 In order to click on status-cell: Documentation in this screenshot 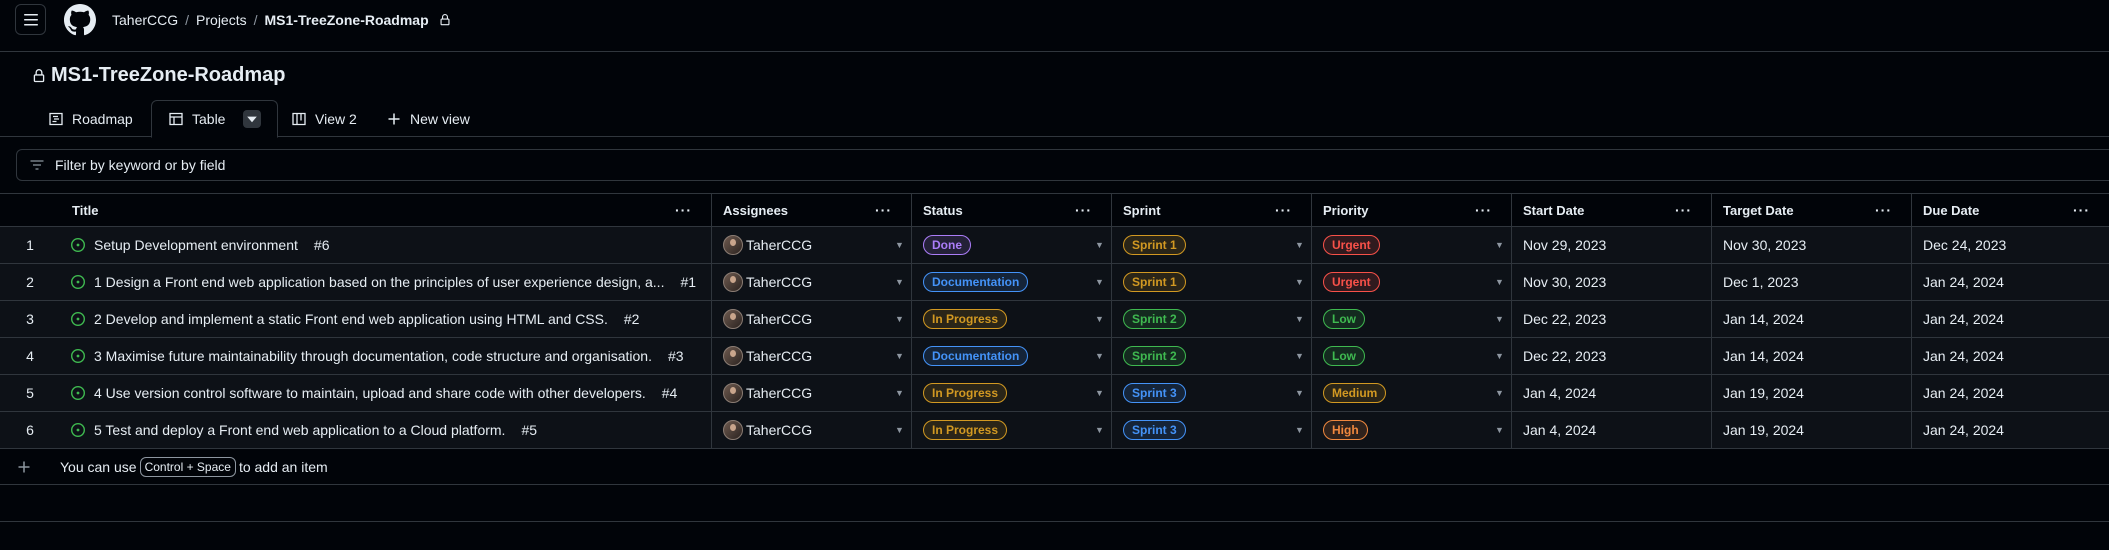, I will do `click(976, 282)`.